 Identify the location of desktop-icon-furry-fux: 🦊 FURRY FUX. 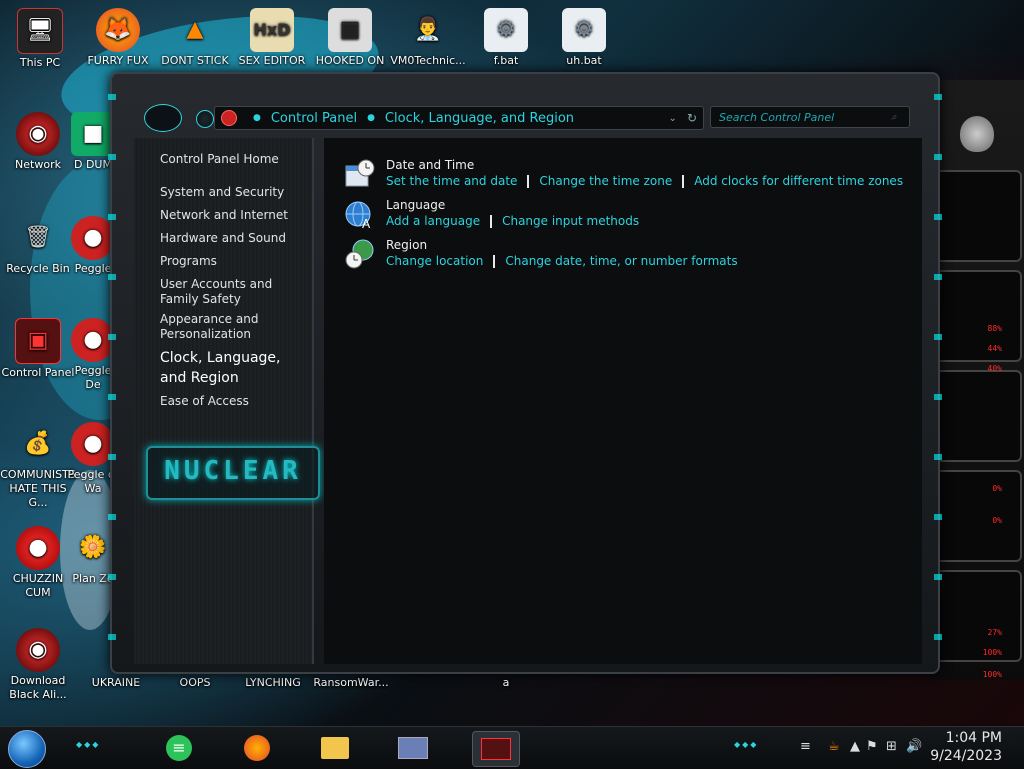
(118, 38).